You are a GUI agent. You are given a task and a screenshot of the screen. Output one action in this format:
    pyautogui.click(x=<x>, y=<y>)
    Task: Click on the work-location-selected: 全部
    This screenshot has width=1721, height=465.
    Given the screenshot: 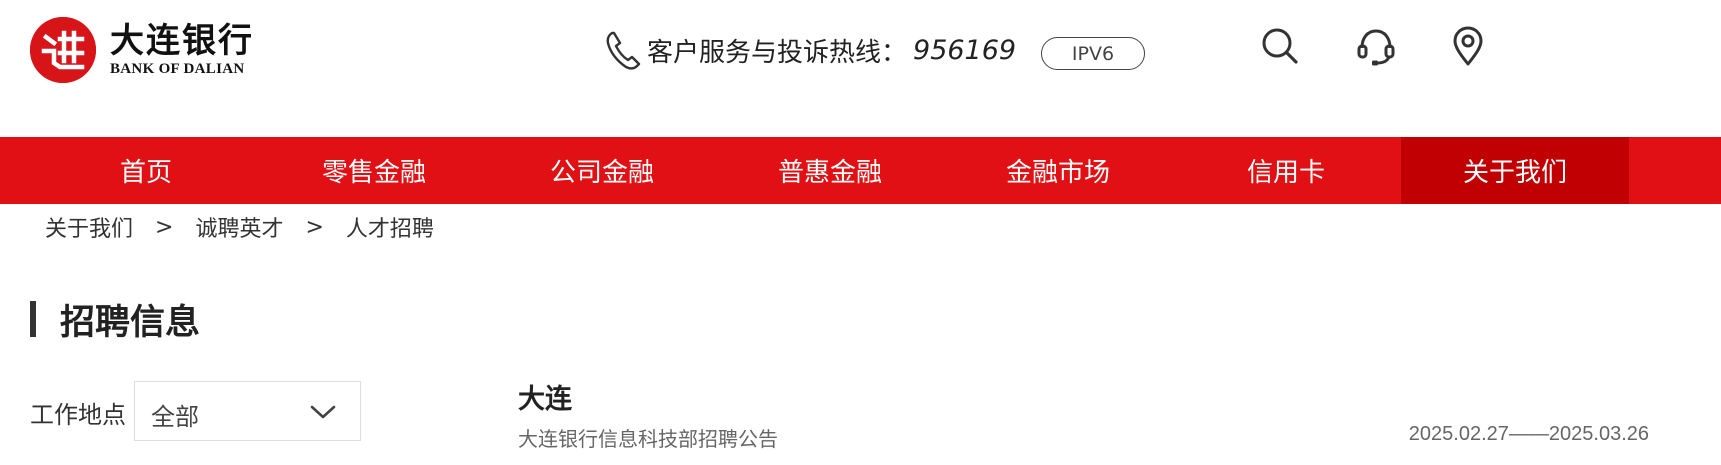 What is the action you would take?
    pyautogui.click(x=175, y=417)
    